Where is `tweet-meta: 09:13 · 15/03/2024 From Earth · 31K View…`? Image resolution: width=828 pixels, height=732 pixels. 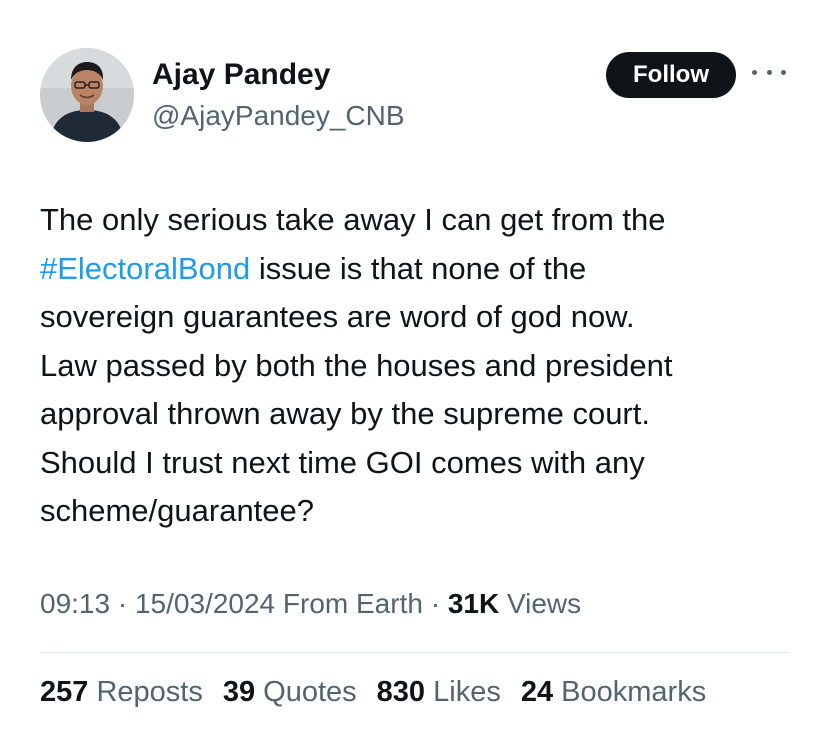 tweet-meta: 09:13 · 15/03/2024 From Earth · 31K View… is located at coordinates (310, 604).